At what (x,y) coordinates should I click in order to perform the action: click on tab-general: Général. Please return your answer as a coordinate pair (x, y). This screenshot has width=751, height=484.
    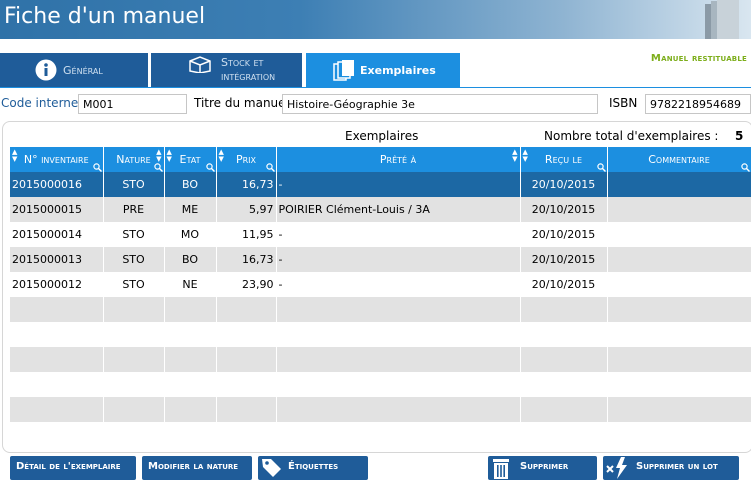
    Looking at the image, I should click on (74, 70).